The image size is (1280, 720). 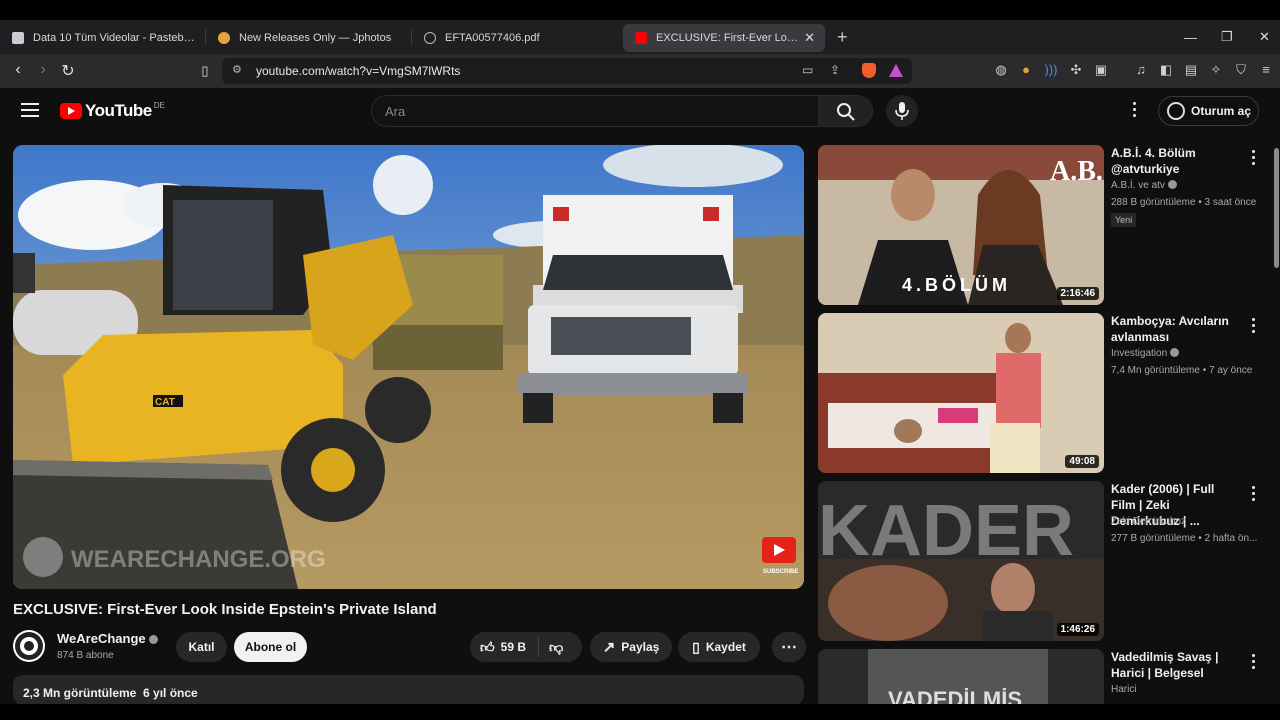 What do you see at coordinates (1266, 70) in the screenshot?
I see `browser-menu-icon: ≡` at bounding box center [1266, 70].